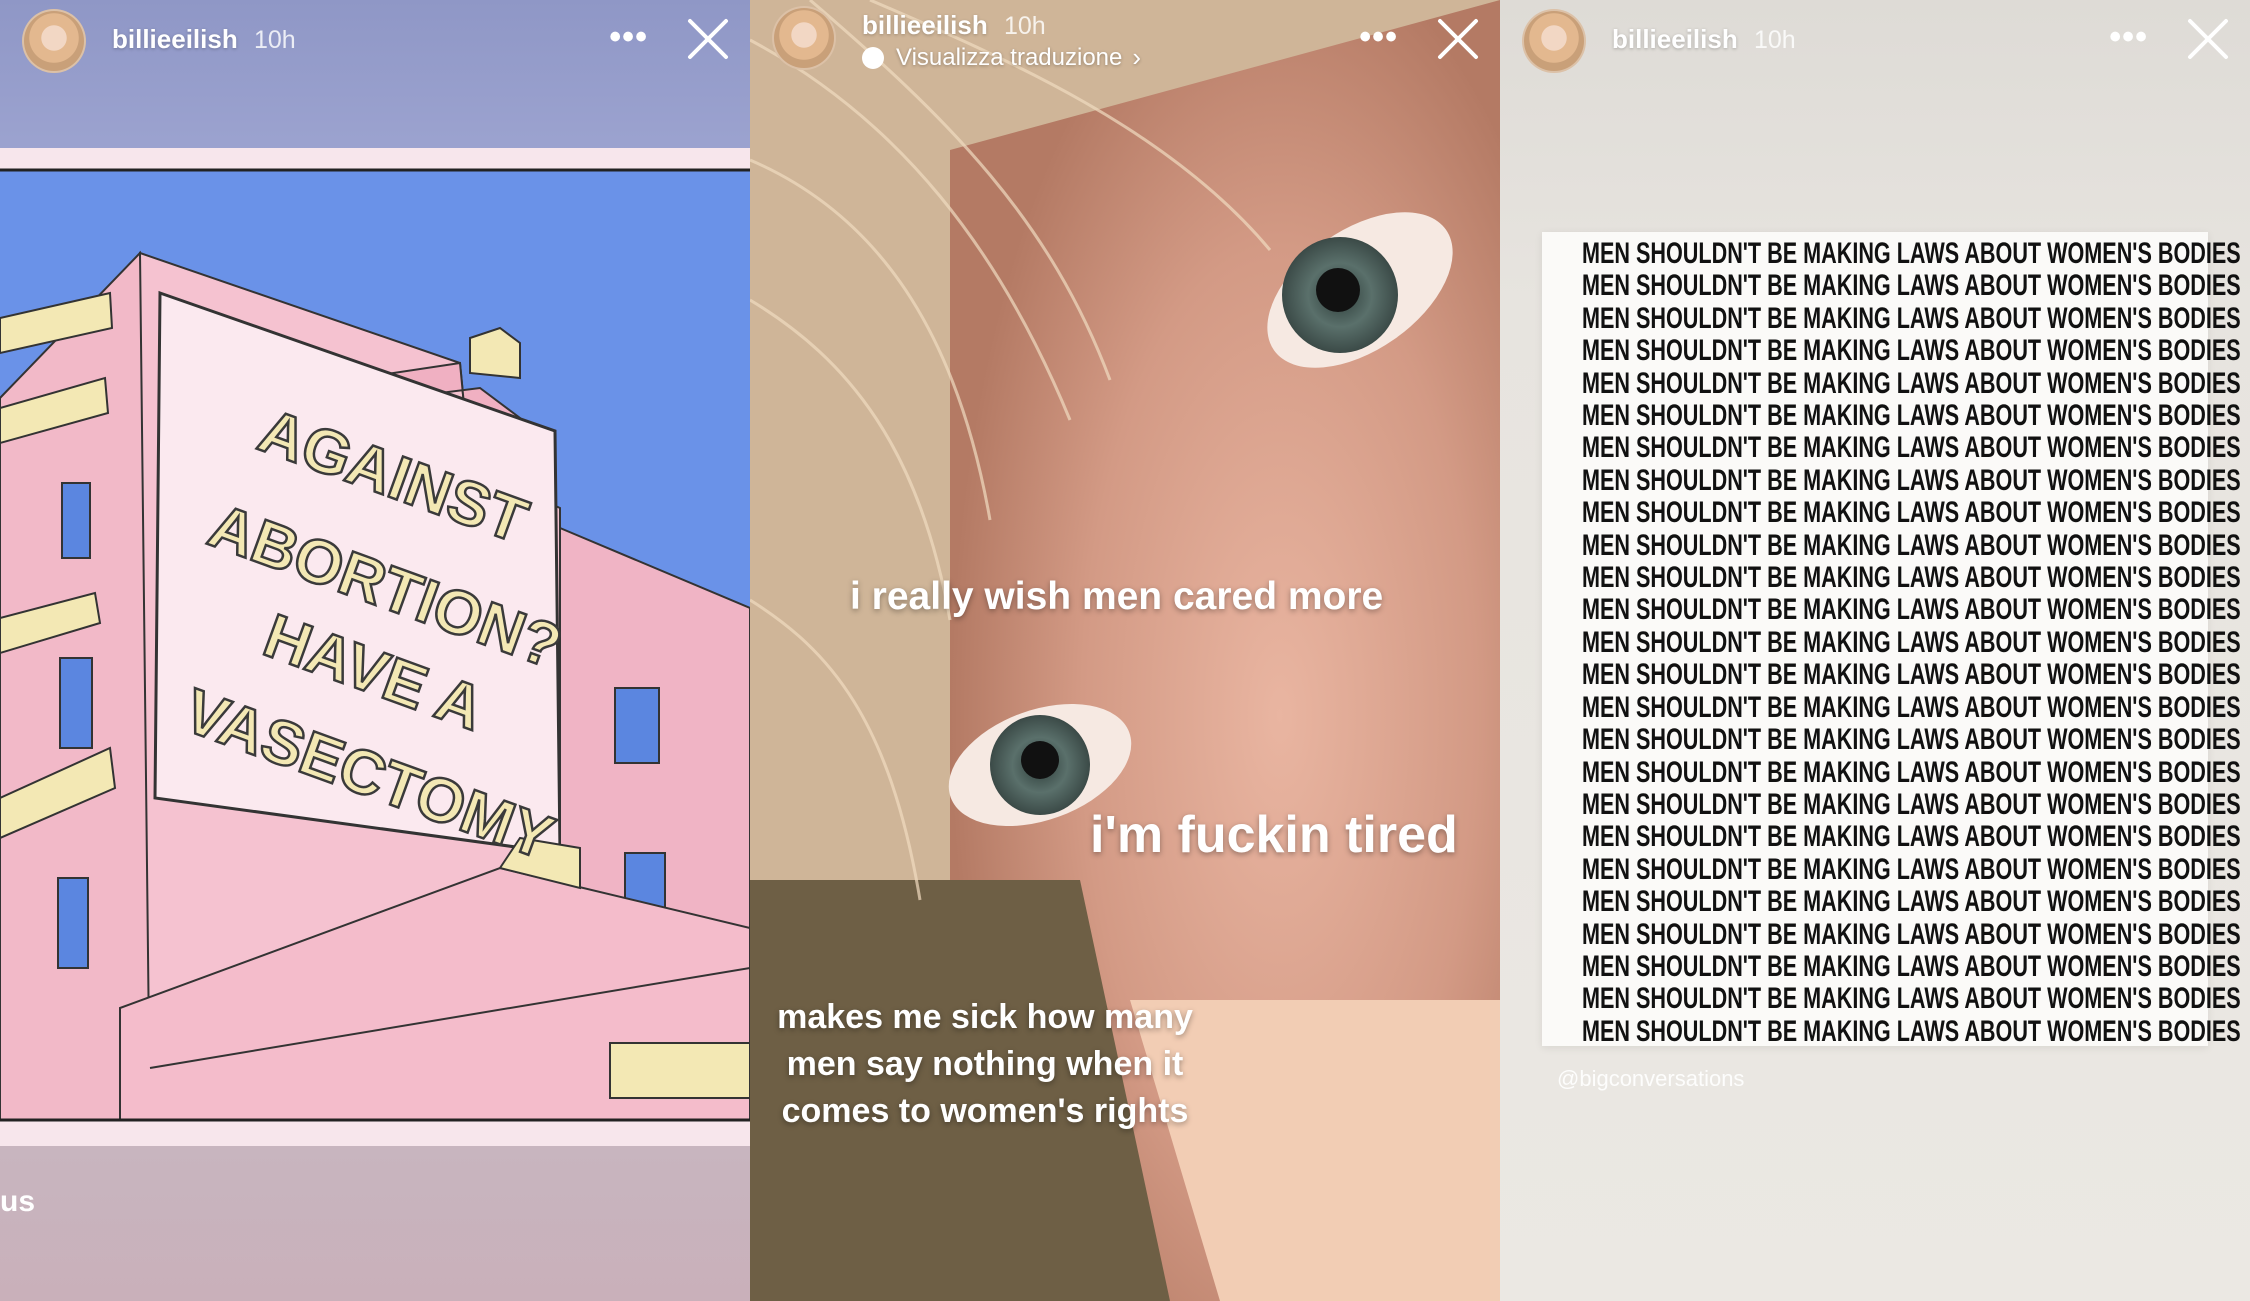 The image size is (2250, 1301). What do you see at coordinates (873, 57) in the screenshot?
I see `translate-bubble-icon` at bounding box center [873, 57].